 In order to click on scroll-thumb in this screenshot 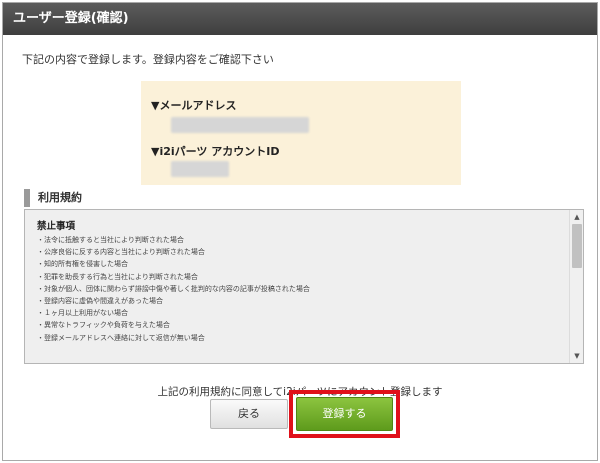, I will do `click(577, 246)`.